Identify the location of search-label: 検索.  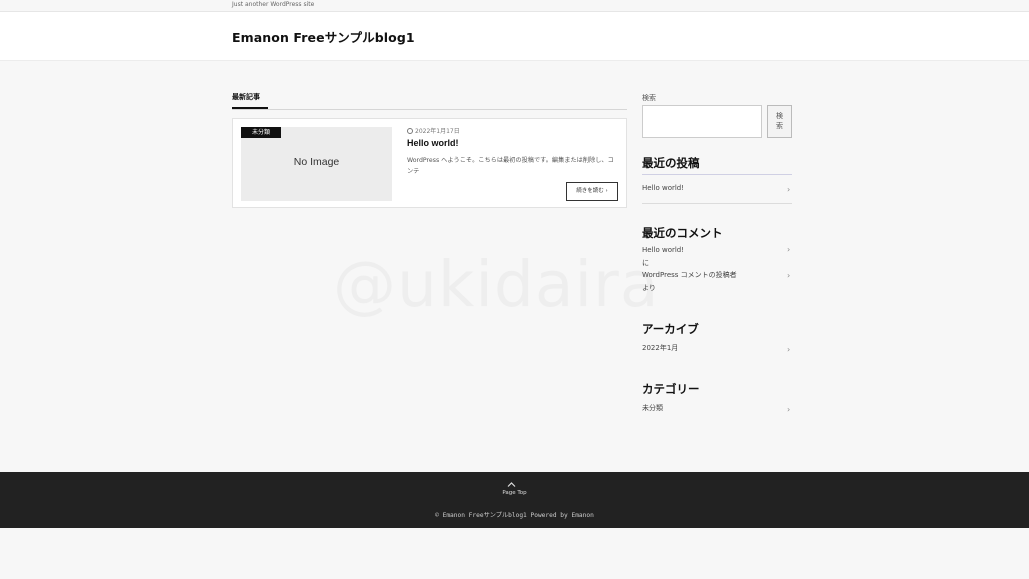
(649, 98).